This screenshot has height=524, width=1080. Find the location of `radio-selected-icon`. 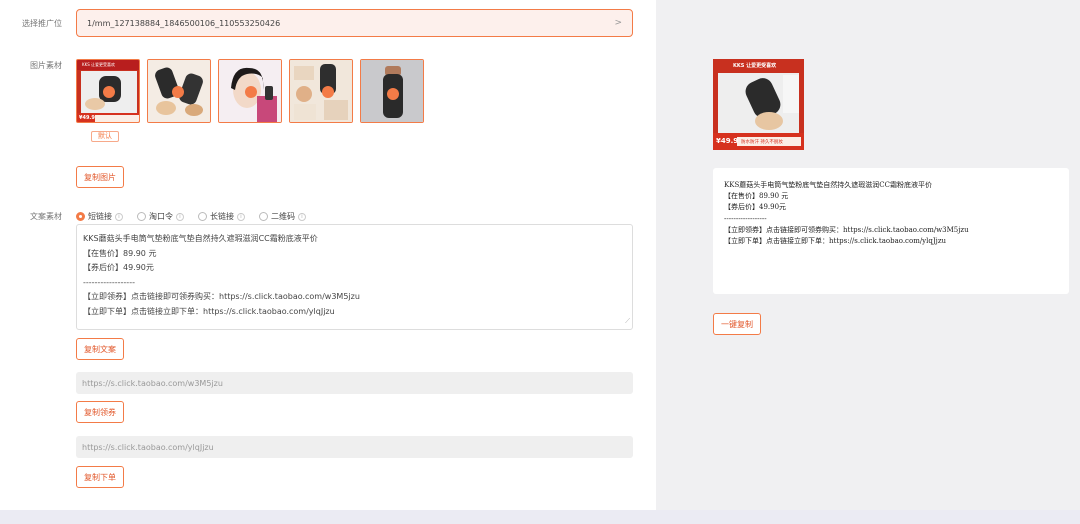

radio-selected-icon is located at coordinates (80, 216).